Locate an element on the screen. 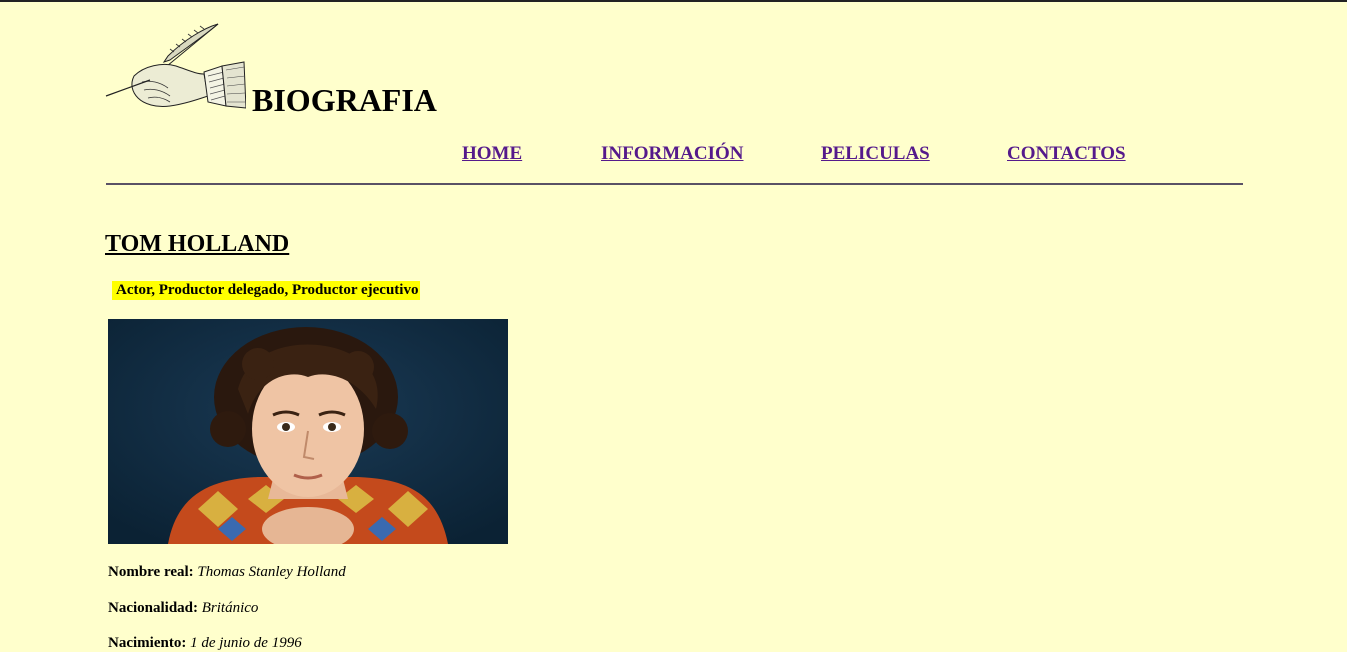  nav-link-peliculas: PELICULAS is located at coordinates (875, 154).